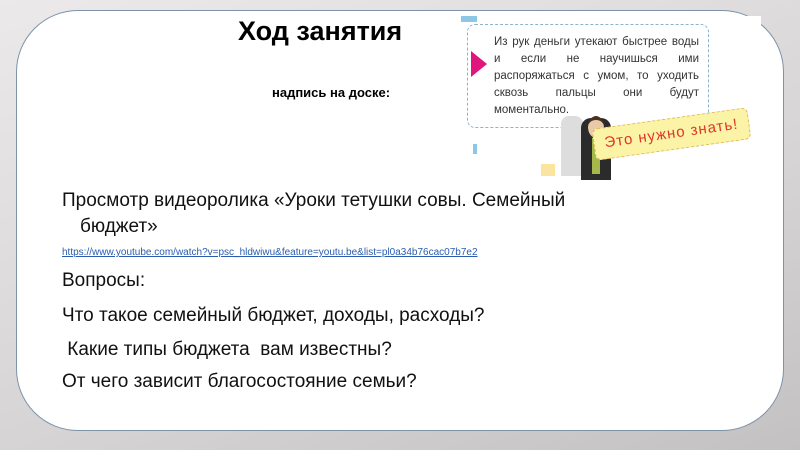 This screenshot has height=450, width=800. Describe the element at coordinates (104, 280) in the screenshot. I see `questions-label: Вопросы:` at that location.